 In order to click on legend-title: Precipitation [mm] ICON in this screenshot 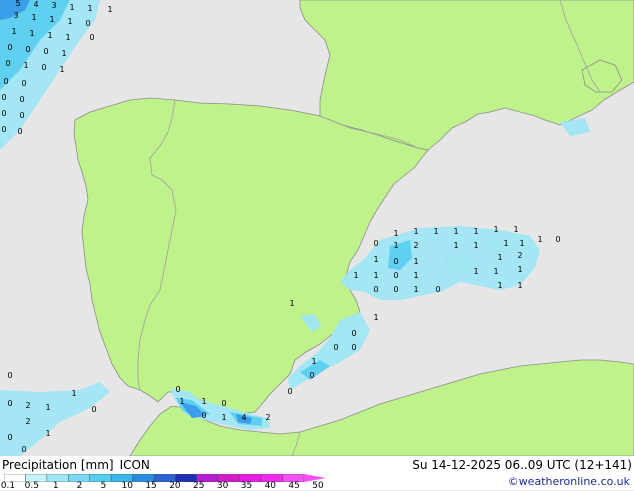, I will do `click(79, 465)`.